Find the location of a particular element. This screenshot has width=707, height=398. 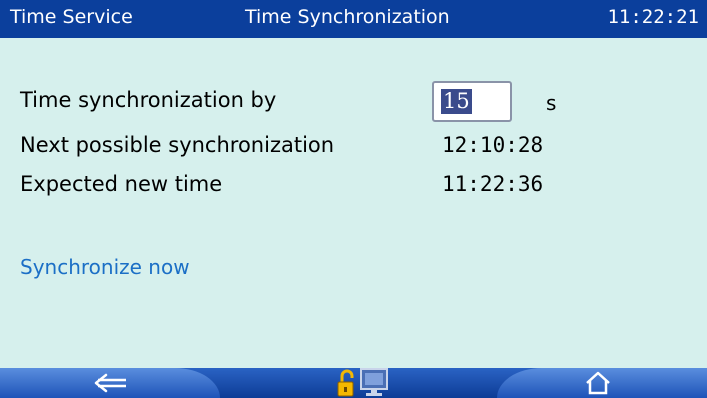

sync-seconds-value: 15 is located at coordinates (456, 101).